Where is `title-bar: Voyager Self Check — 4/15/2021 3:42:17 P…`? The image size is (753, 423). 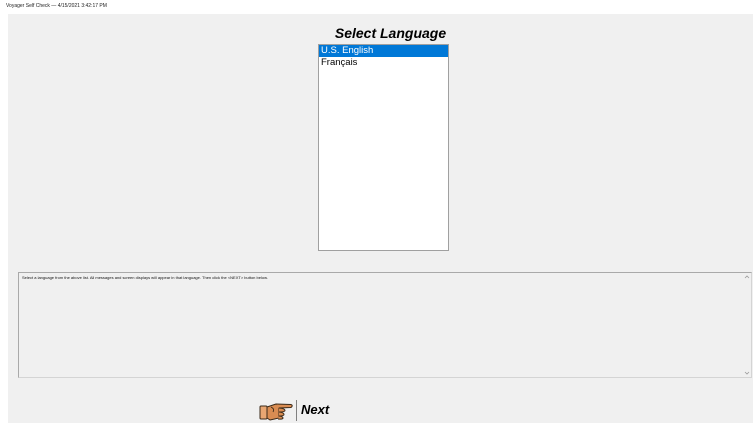
title-bar: Voyager Self Check — 4/15/2021 3:42:17 P… is located at coordinates (376, 7).